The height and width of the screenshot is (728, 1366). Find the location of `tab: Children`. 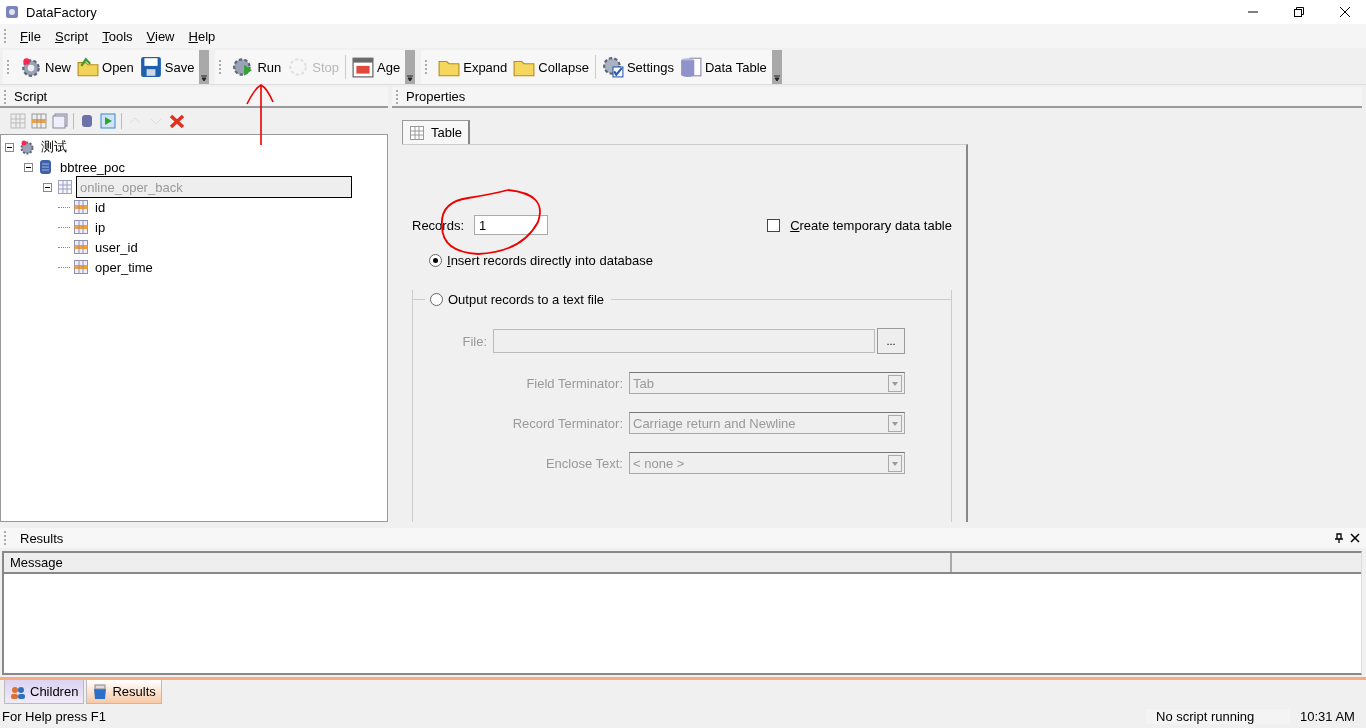

tab: Children is located at coordinates (44, 692).